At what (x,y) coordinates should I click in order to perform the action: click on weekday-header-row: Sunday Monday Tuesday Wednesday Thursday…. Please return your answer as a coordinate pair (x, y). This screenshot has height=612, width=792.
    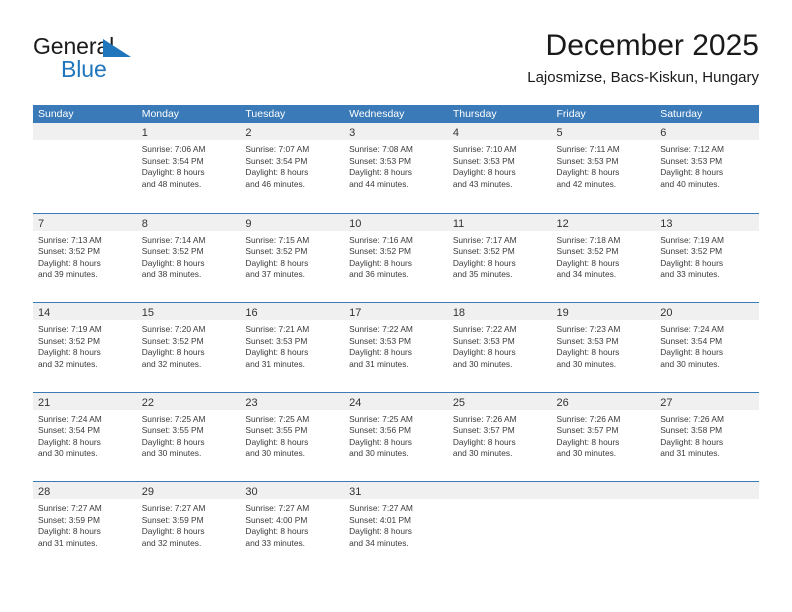
    Looking at the image, I should click on (396, 114).